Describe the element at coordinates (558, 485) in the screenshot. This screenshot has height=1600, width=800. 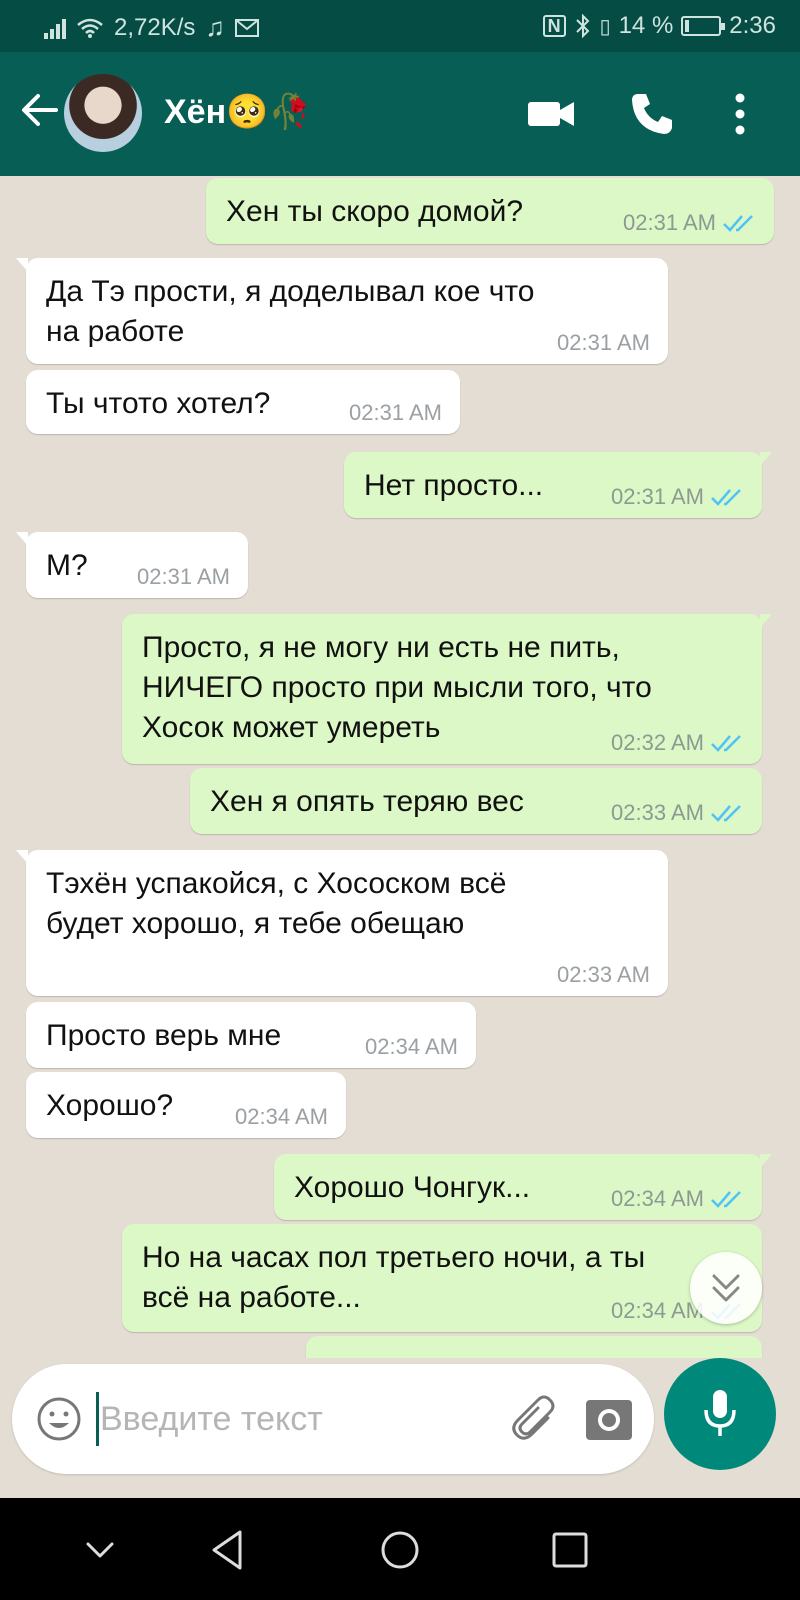
I see `message-outgoing: Нет просто... 02:31 AM` at that location.